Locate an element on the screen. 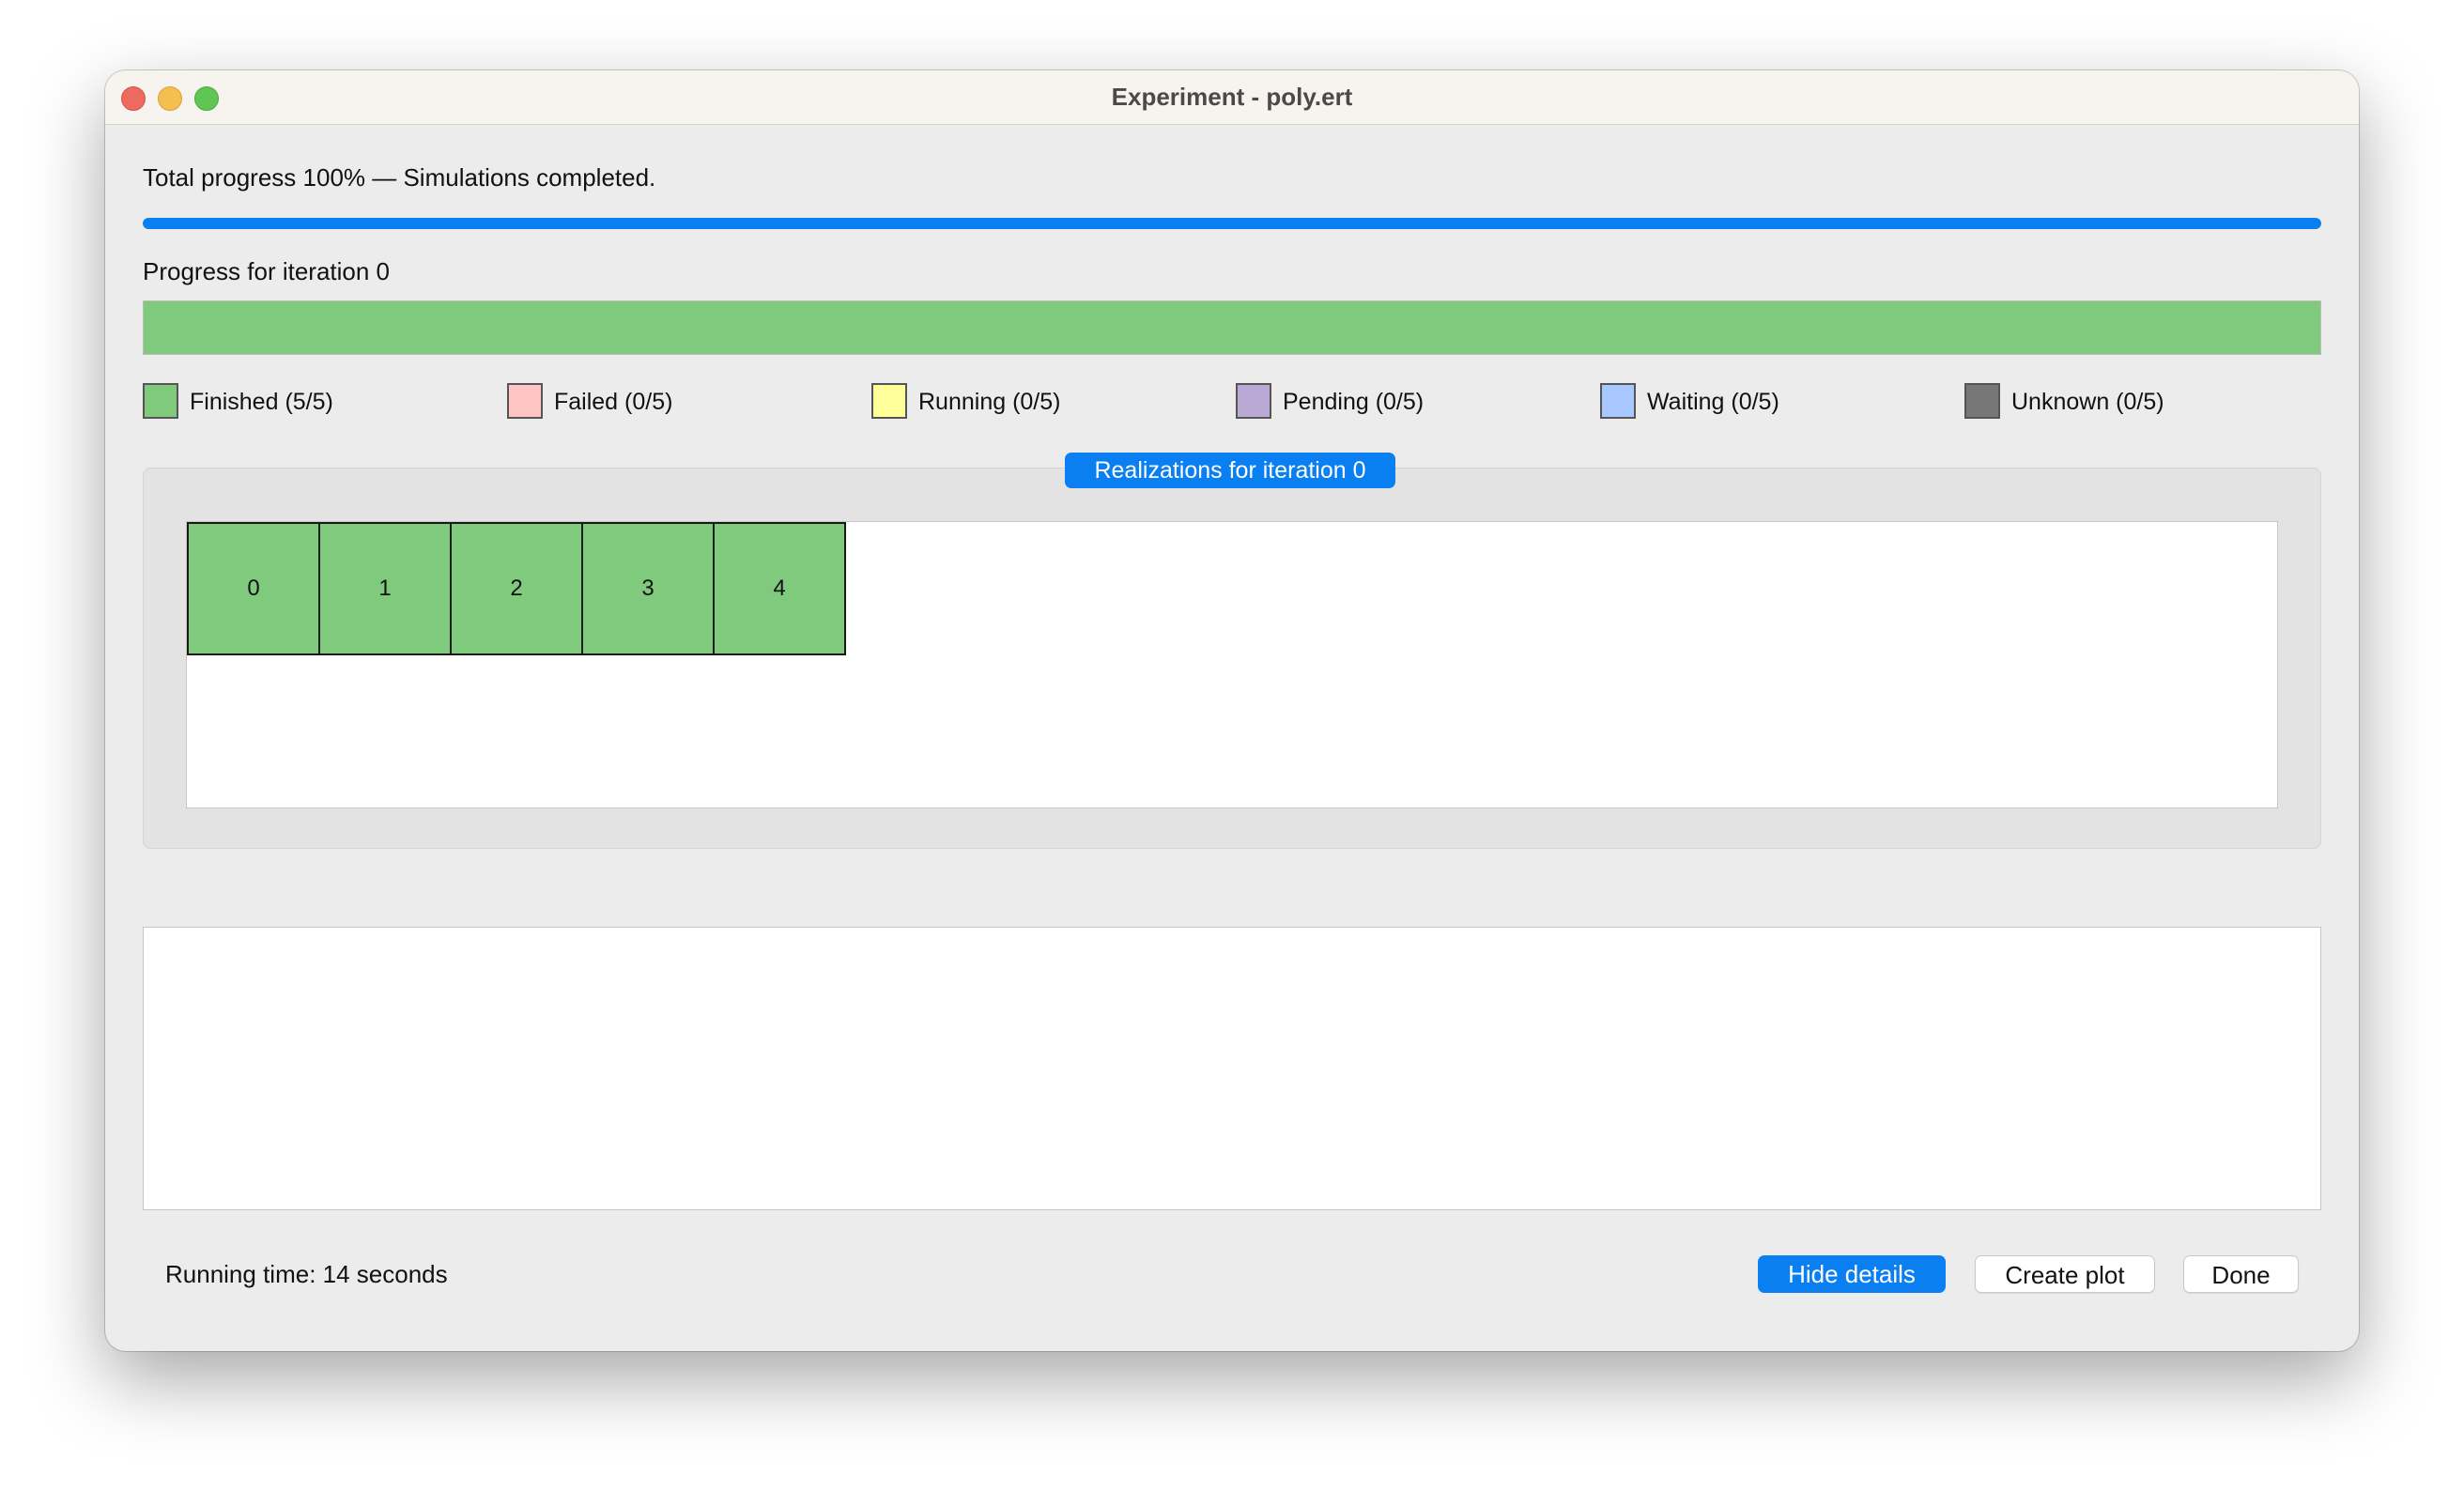 The width and height of the screenshot is (2464, 1491). legend-label-failed: Failed (0/5) is located at coordinates (613, 402).